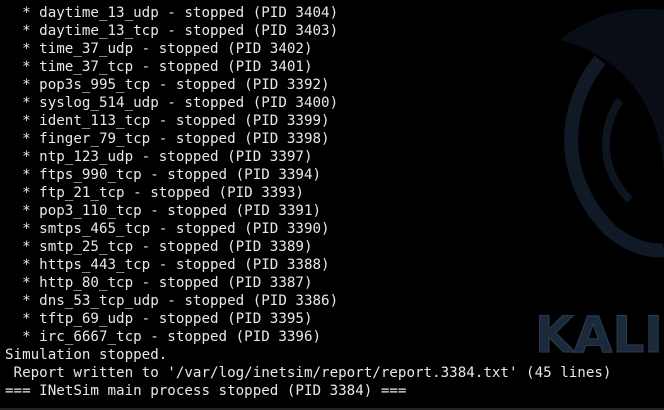 The height and width of the screenshot is (410, 664). I want to click on terminal-line: * smtp_25_tcp - stopped (PID 3389), so click(159, 247).